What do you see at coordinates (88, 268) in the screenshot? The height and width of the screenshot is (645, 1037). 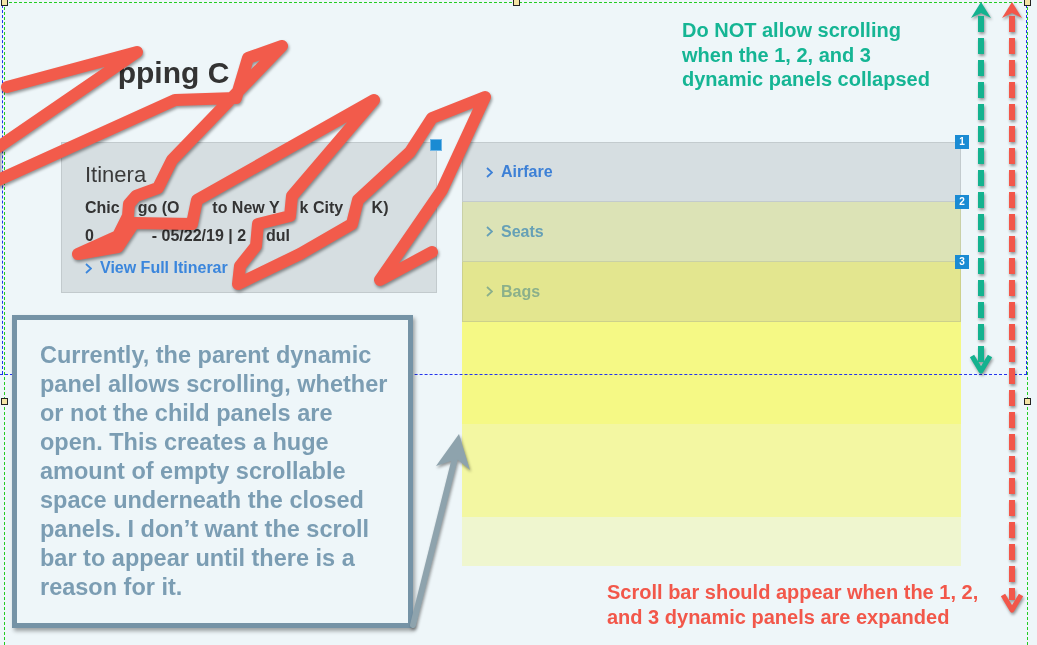 I see `chevron-right-icon` at bounding box center [88, 268].